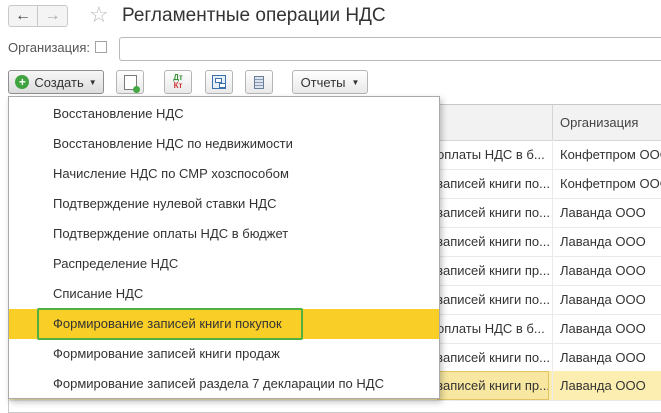 The height and width of the screenshot is (413, 661). I want to click on list-icon, so click(259, 82).